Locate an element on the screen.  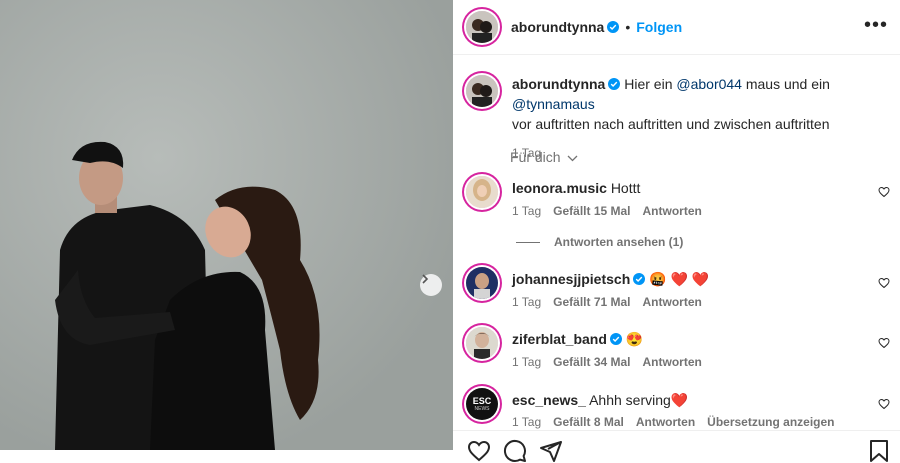
chevron-right-icon is located at coordinates (425, 279).